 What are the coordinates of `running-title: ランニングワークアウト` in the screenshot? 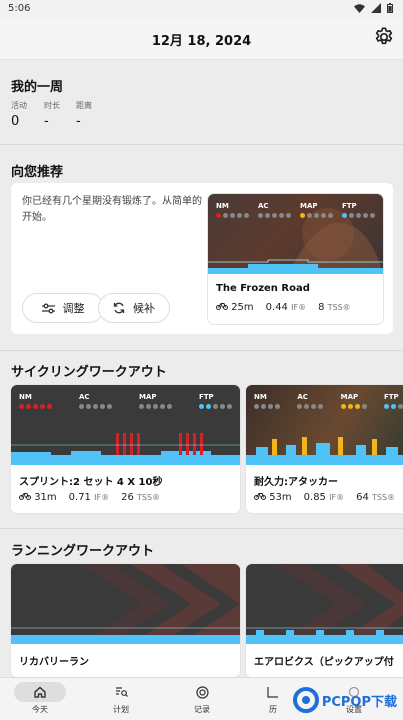 It's located at (83, 551).